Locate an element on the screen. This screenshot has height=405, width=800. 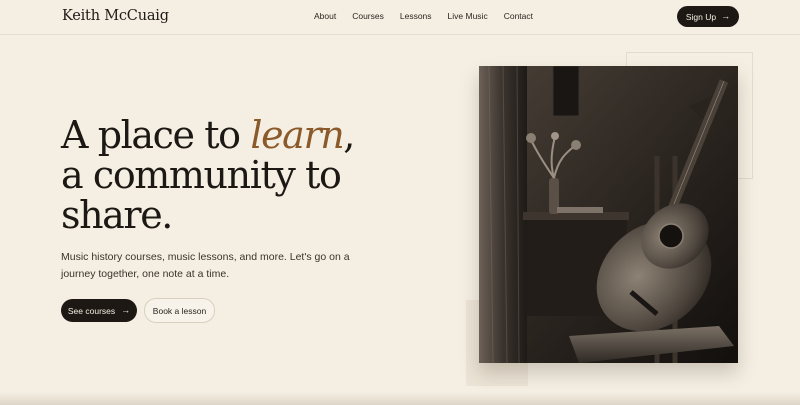
headline-accent-word: learn is located at coordinates (297, 135).